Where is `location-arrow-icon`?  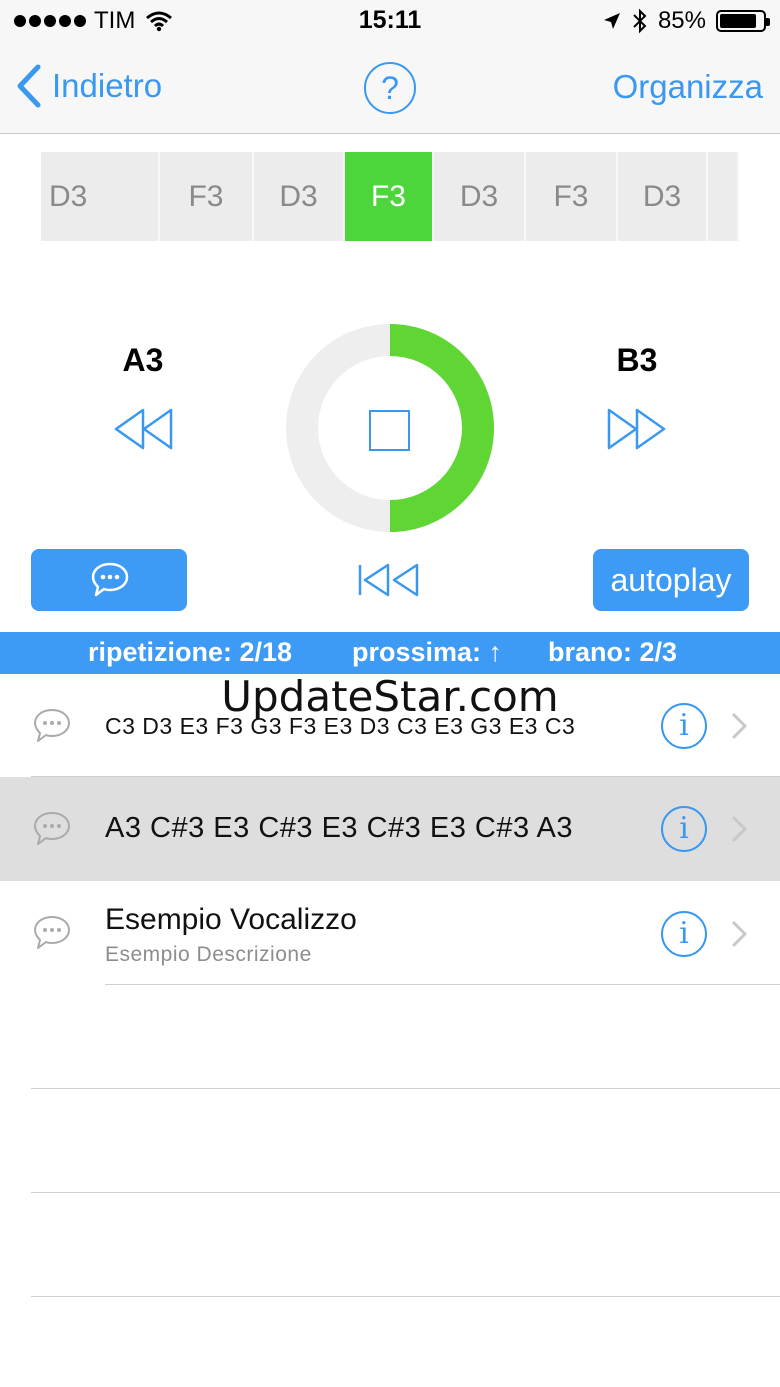
location-arrow-icon is located at coordinates (611, 21).